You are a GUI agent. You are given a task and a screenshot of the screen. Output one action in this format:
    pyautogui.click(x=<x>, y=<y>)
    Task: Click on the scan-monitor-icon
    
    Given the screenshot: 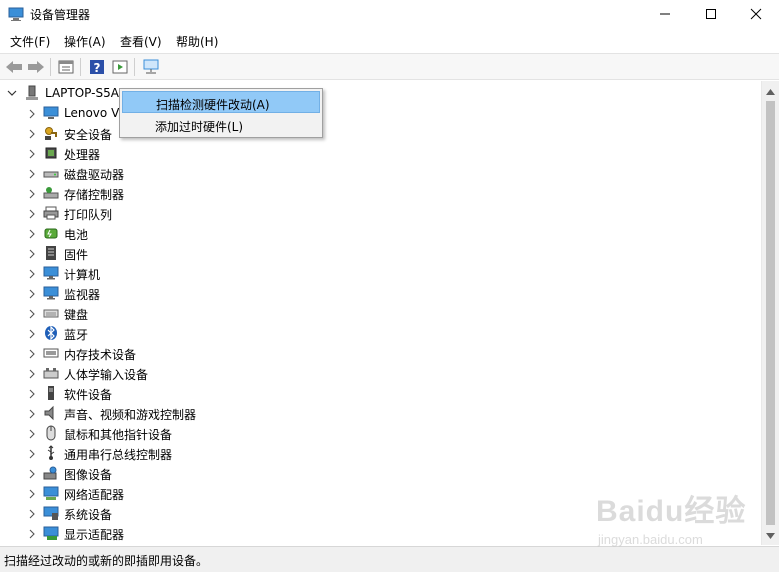 What is the action you would take?
    pyautogui.click(x=151, y=66)
    